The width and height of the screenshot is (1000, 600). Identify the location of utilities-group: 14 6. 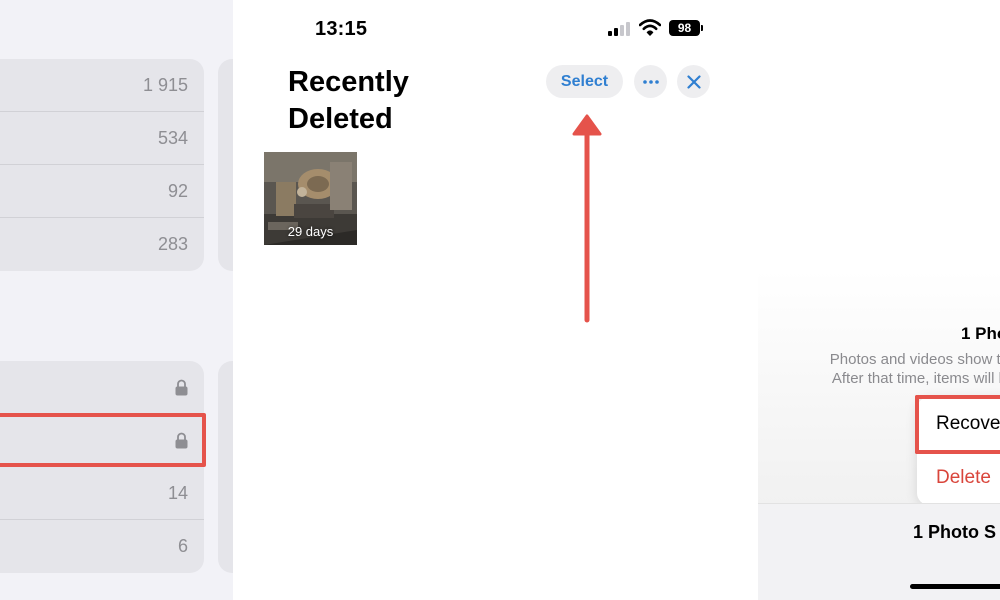
(102, 467).